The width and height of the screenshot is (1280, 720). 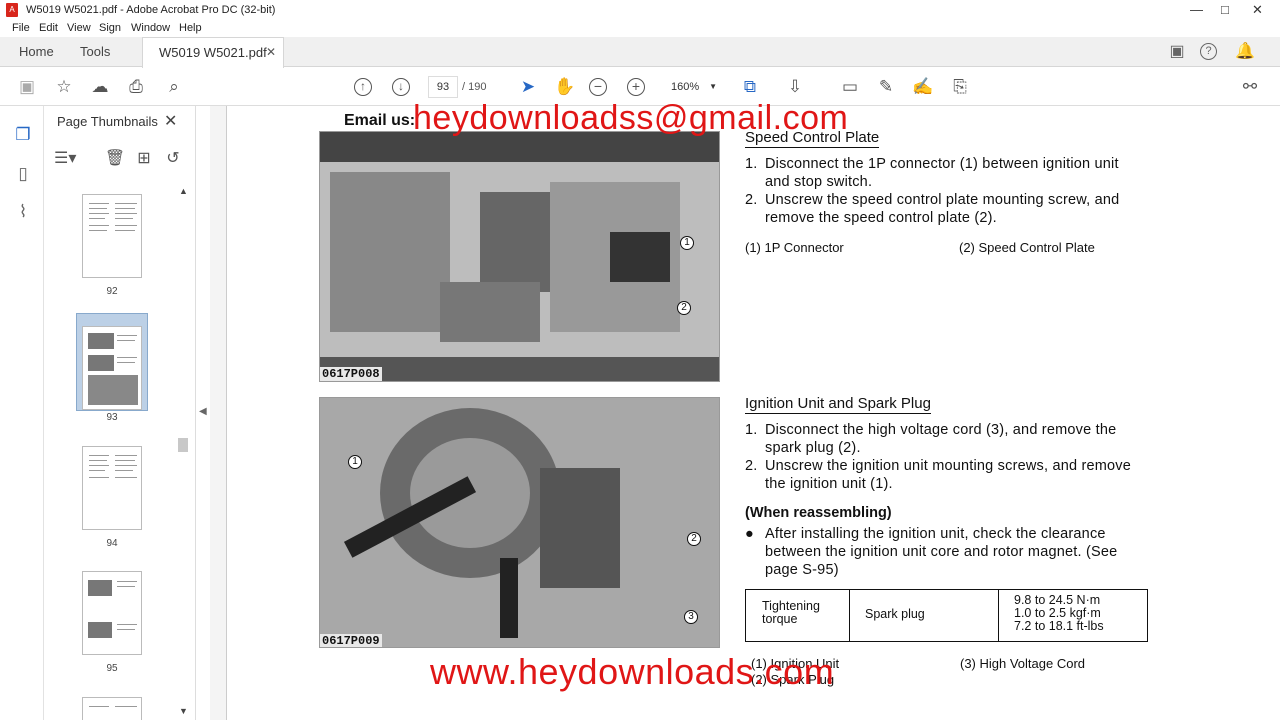 I want to click on tab-tools: Tools, so click(x=95, y=52).